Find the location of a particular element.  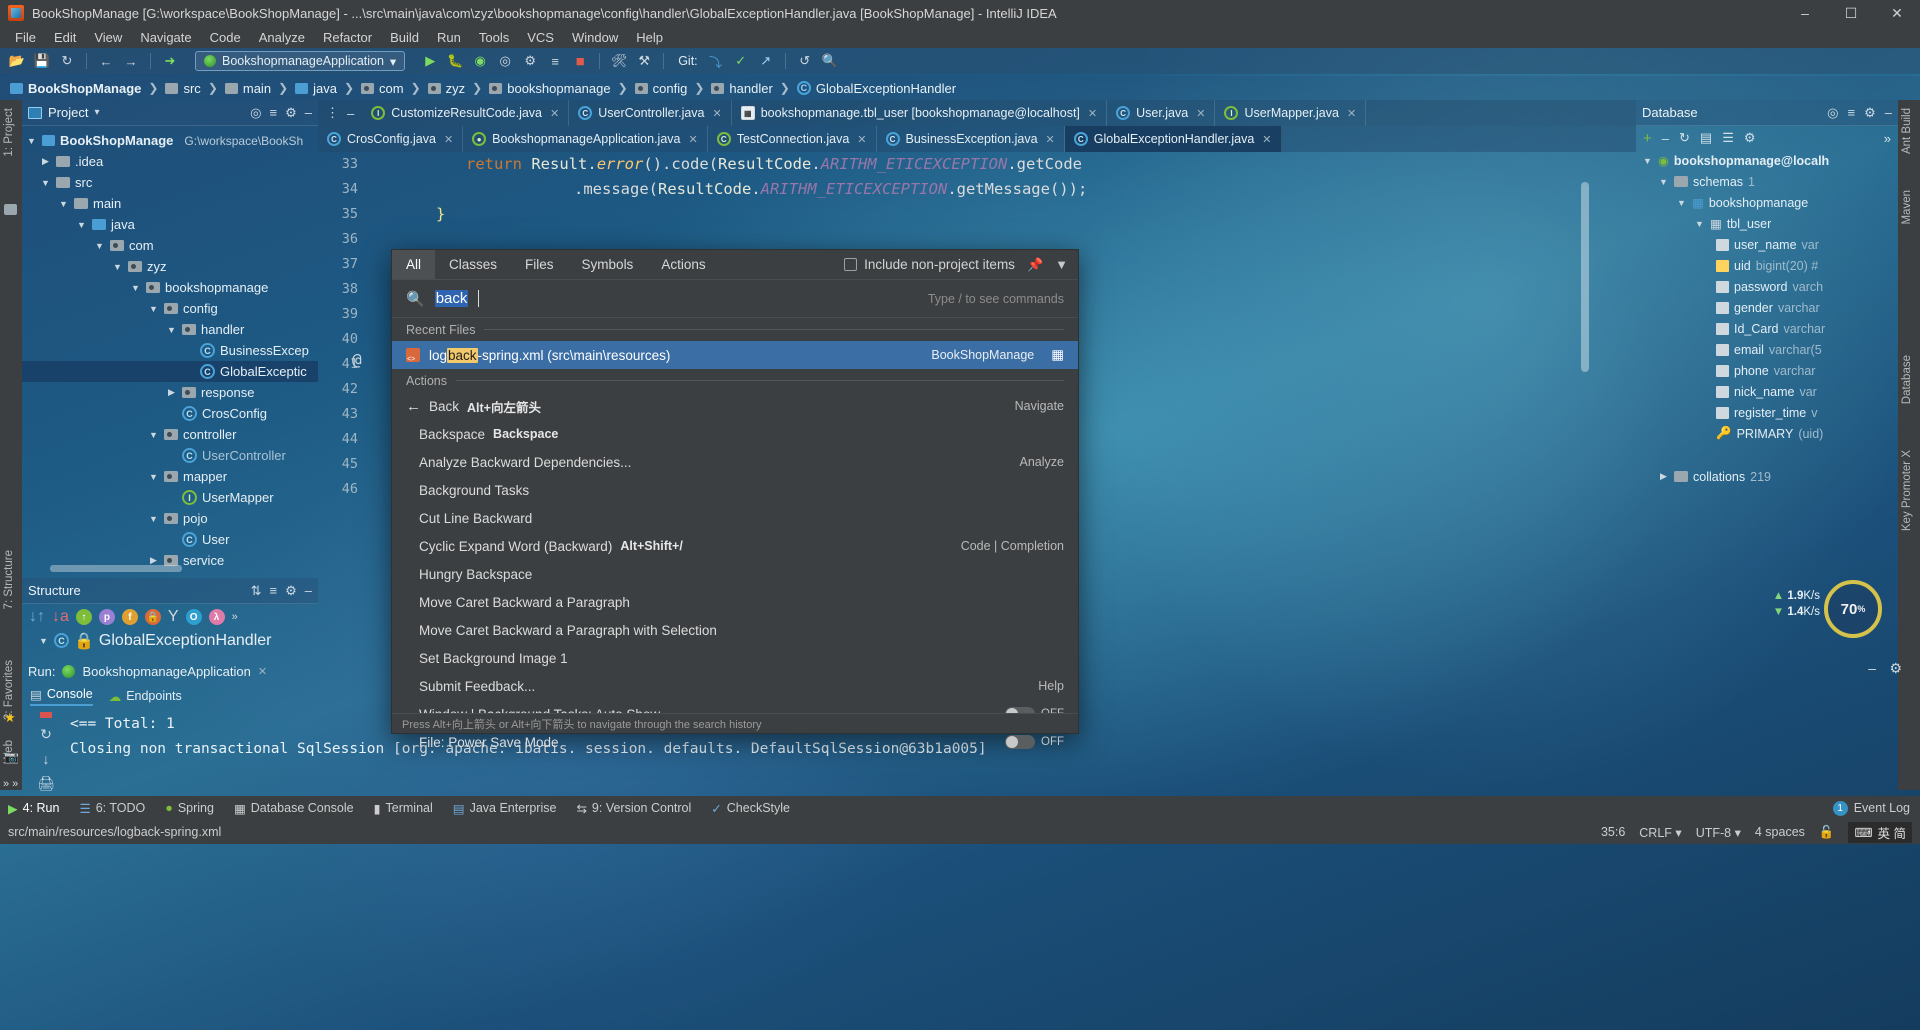

tree-row-business-exception: C BusinessExcep is located at coordinates (170, 350).